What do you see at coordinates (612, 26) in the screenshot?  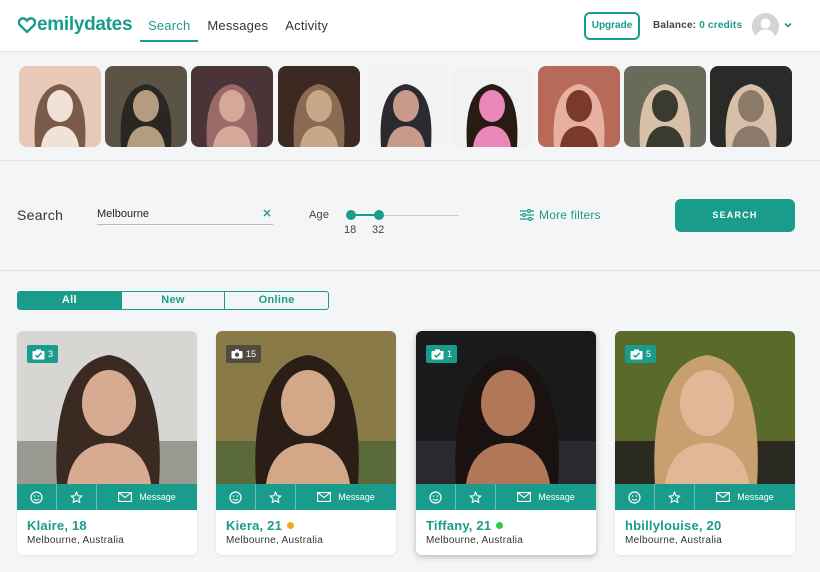 I see `upgrade-button: Upgrade` at bounding box center [612, 26].